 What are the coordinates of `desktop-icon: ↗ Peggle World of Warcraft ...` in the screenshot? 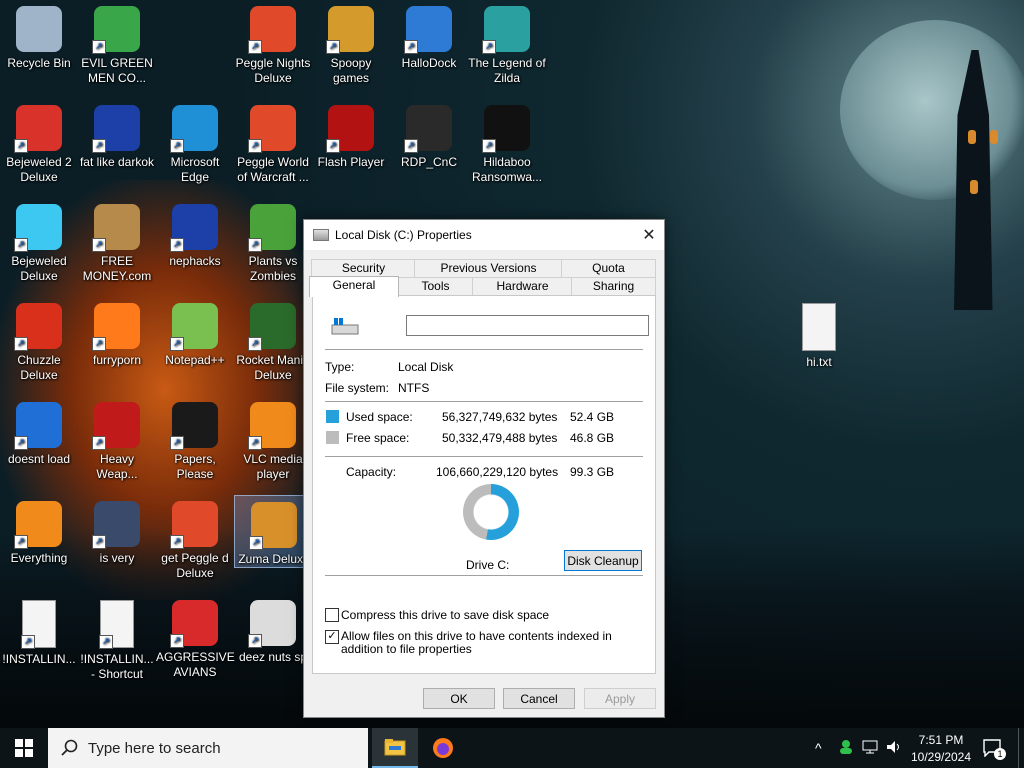 It's located at (273, 142).